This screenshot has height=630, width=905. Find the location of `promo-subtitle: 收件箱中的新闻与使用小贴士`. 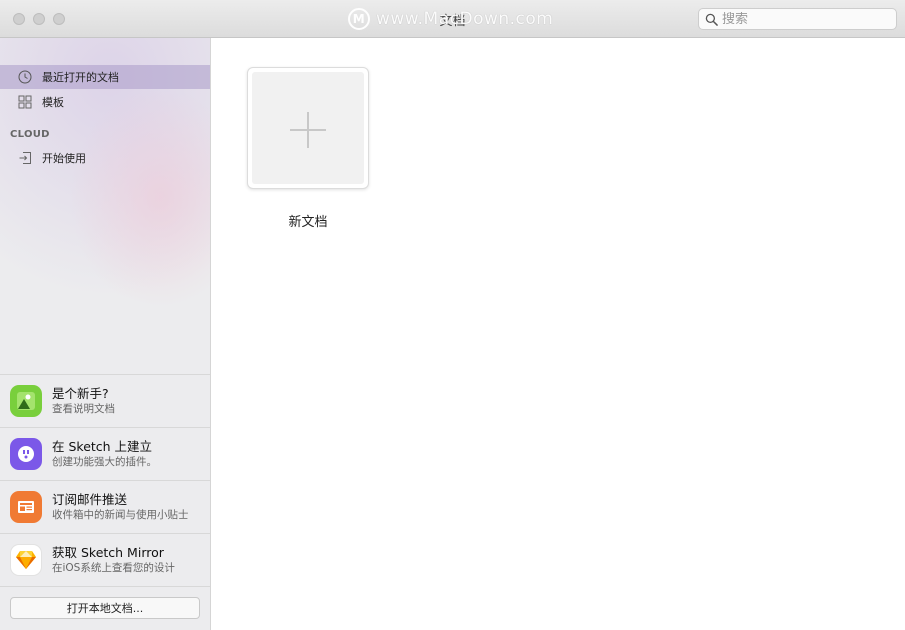

promo-subtitle: 收件箱中的新闻与使用小贴士 is located at coordinates (120, 515).